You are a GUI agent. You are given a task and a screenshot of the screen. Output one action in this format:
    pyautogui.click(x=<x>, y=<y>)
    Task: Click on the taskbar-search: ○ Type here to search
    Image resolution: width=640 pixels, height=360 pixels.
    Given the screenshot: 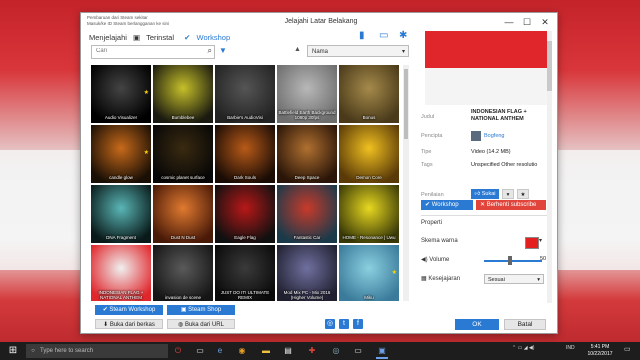 What is the action you would take?
    pyautogui.click(x=97, y=351)
    